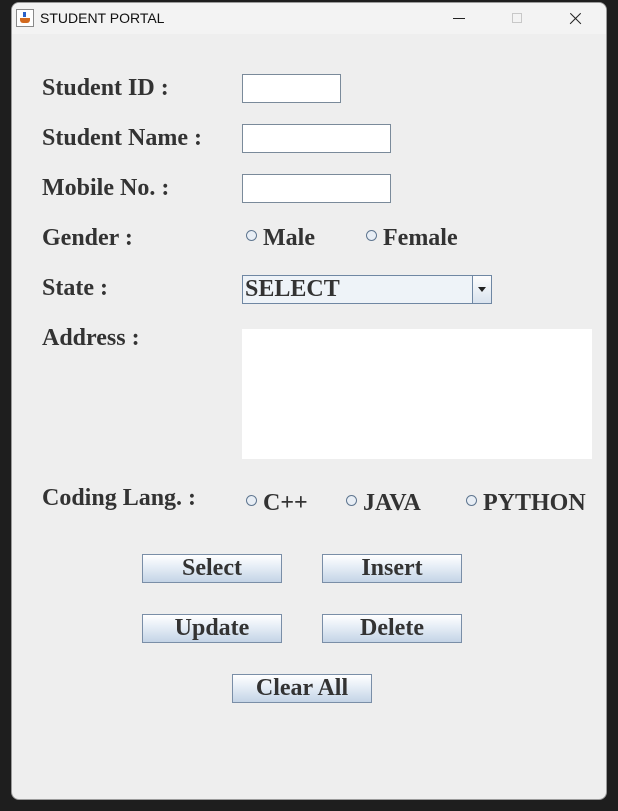 Image resolution: width=618 pixels, height=811 pixels. I want to click on insert-button: Insert, so click(392, 568).